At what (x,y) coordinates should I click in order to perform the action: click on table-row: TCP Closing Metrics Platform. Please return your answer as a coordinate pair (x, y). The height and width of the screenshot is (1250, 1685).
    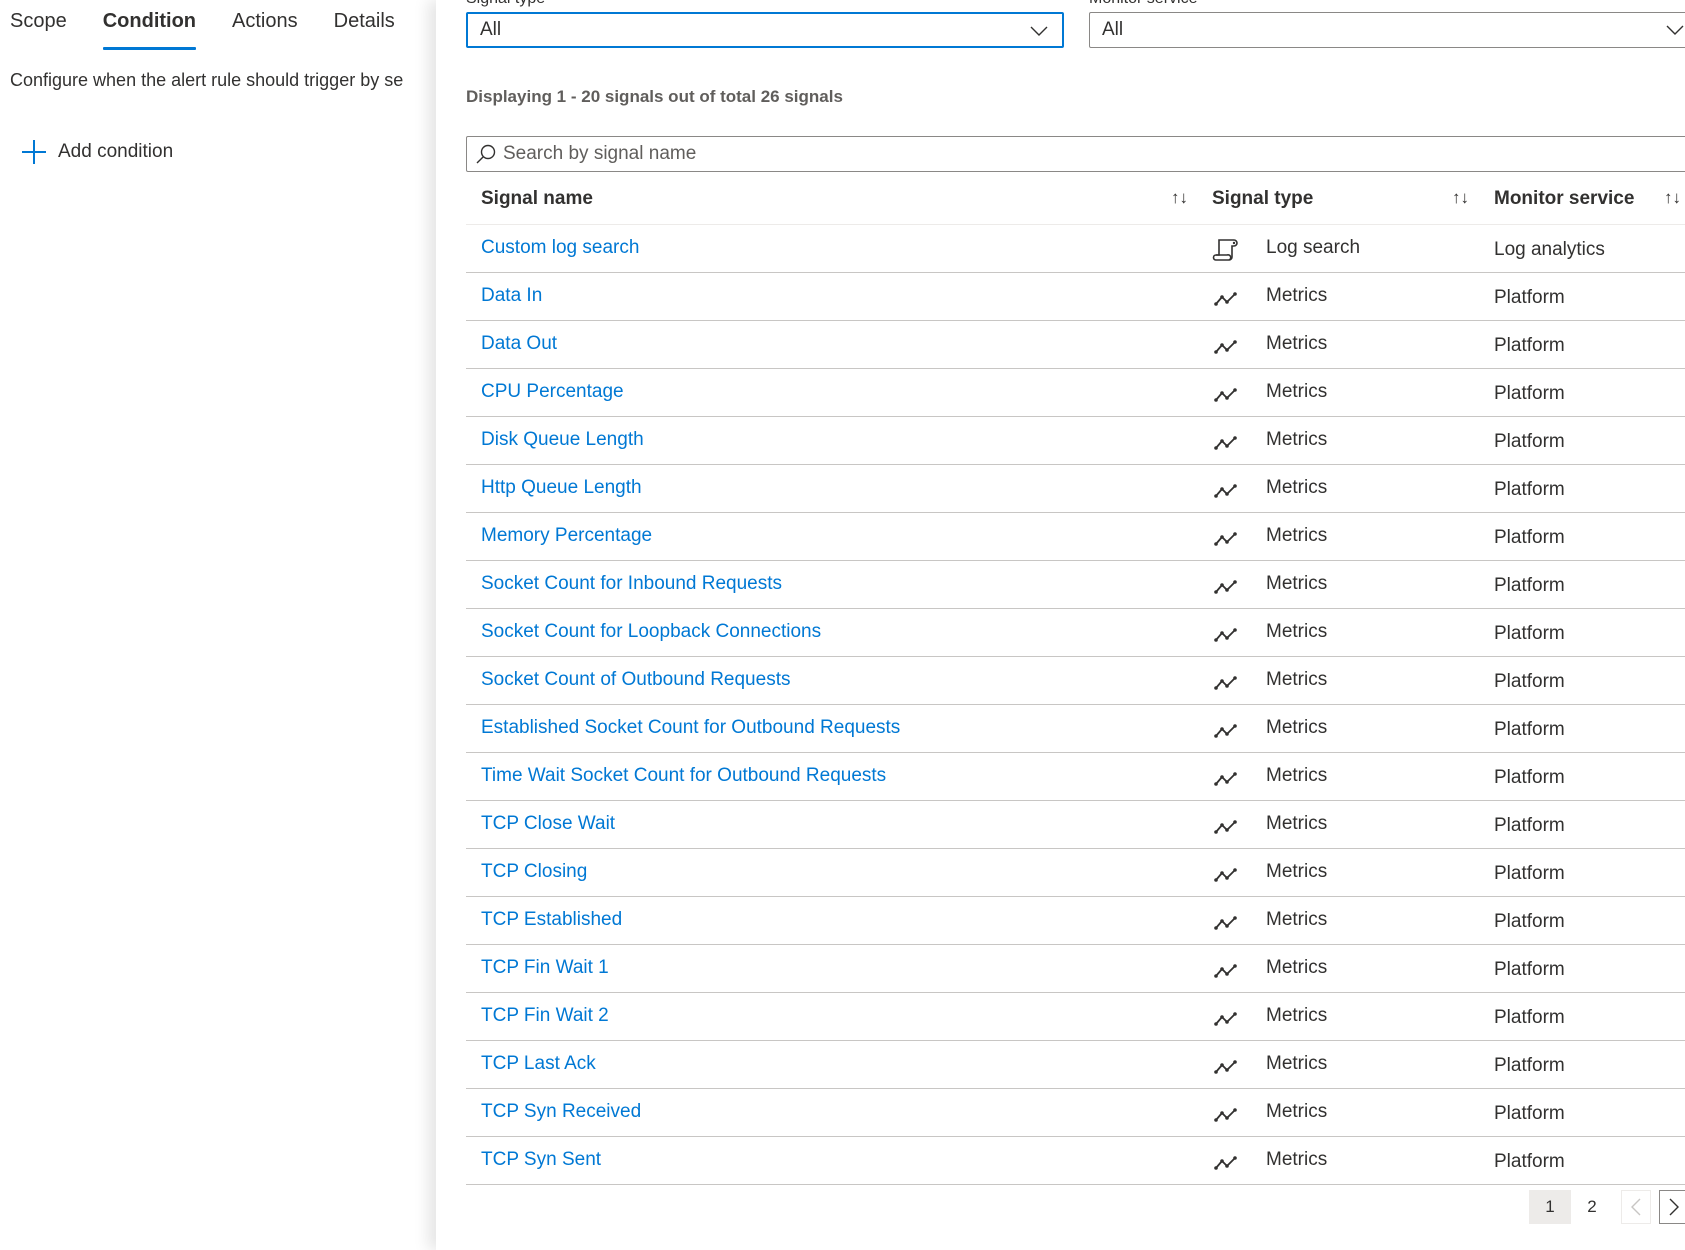
    Looking at the image, I should click on (1075, 873).